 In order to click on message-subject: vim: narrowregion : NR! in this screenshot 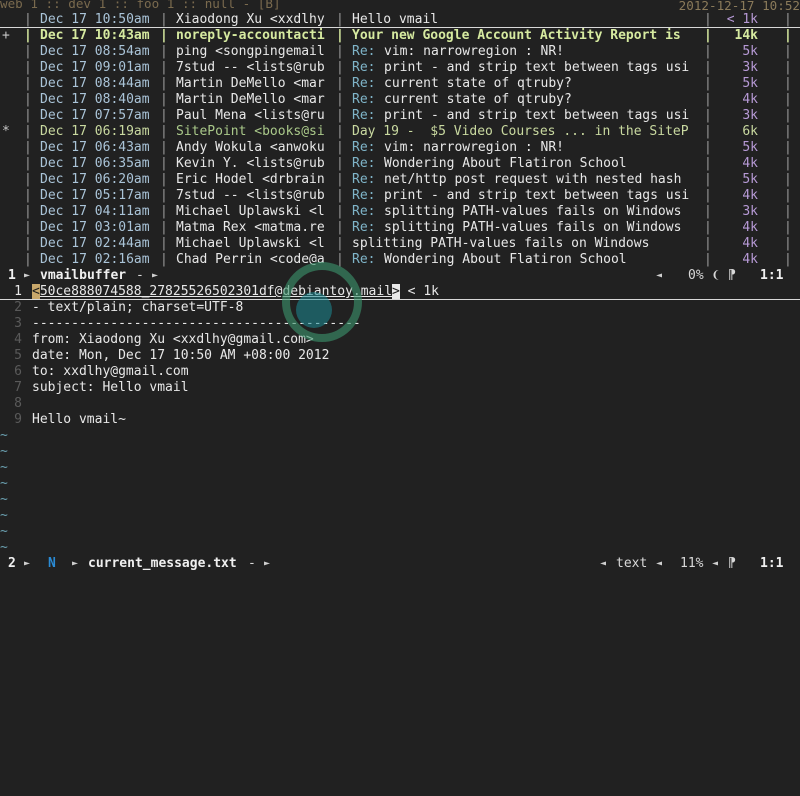, I will do `click(474, 51)`.